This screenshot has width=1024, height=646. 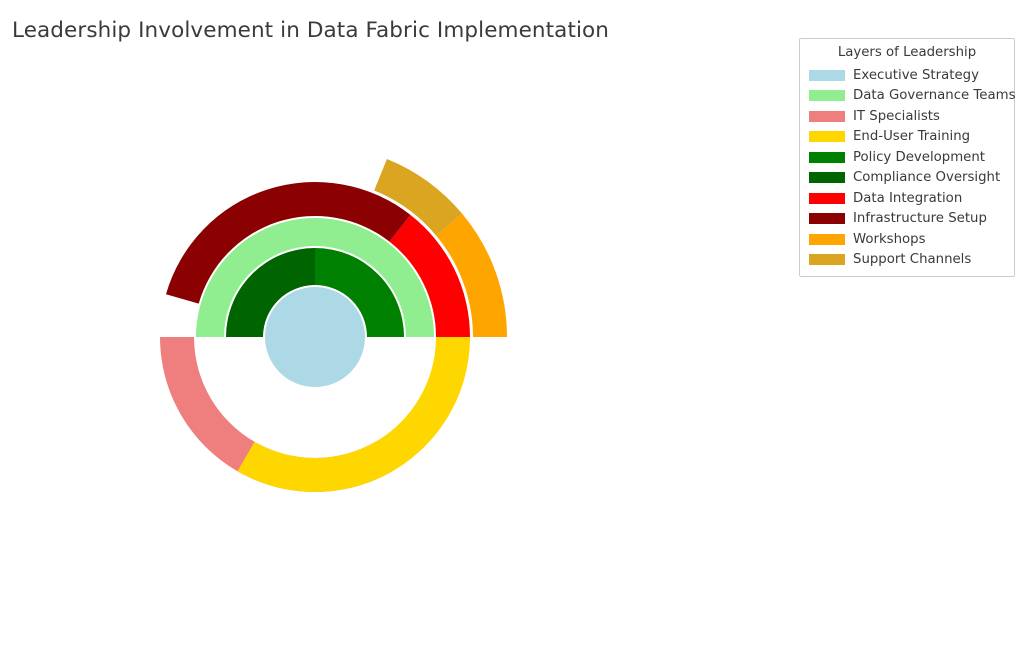 What do you see at coordinates (912, 260) in the screenshot?
I see `legend-item-label: Support Channels` at bounding box center [912, 260].